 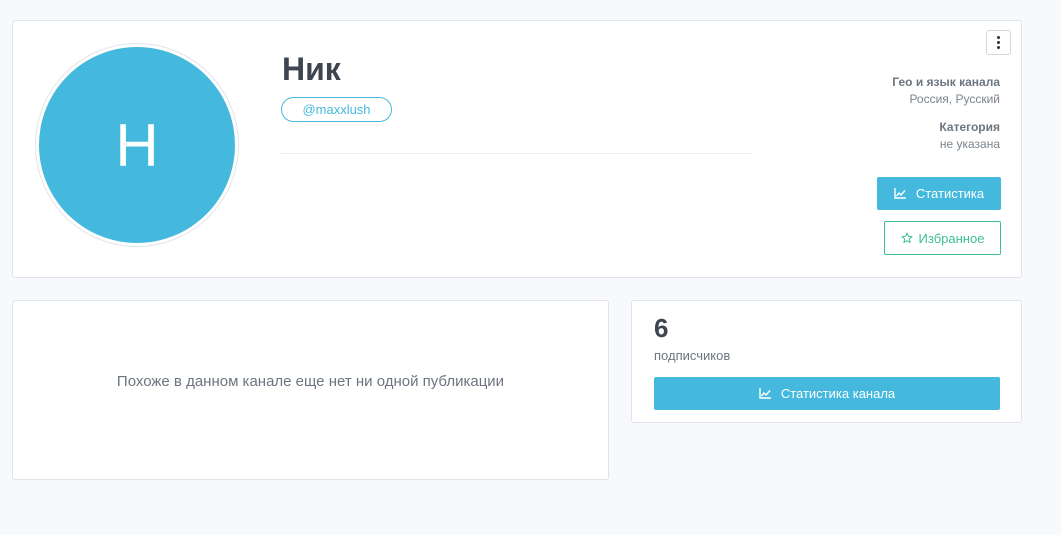 I want to click on avatar: Н, so click(x=137, y=145).